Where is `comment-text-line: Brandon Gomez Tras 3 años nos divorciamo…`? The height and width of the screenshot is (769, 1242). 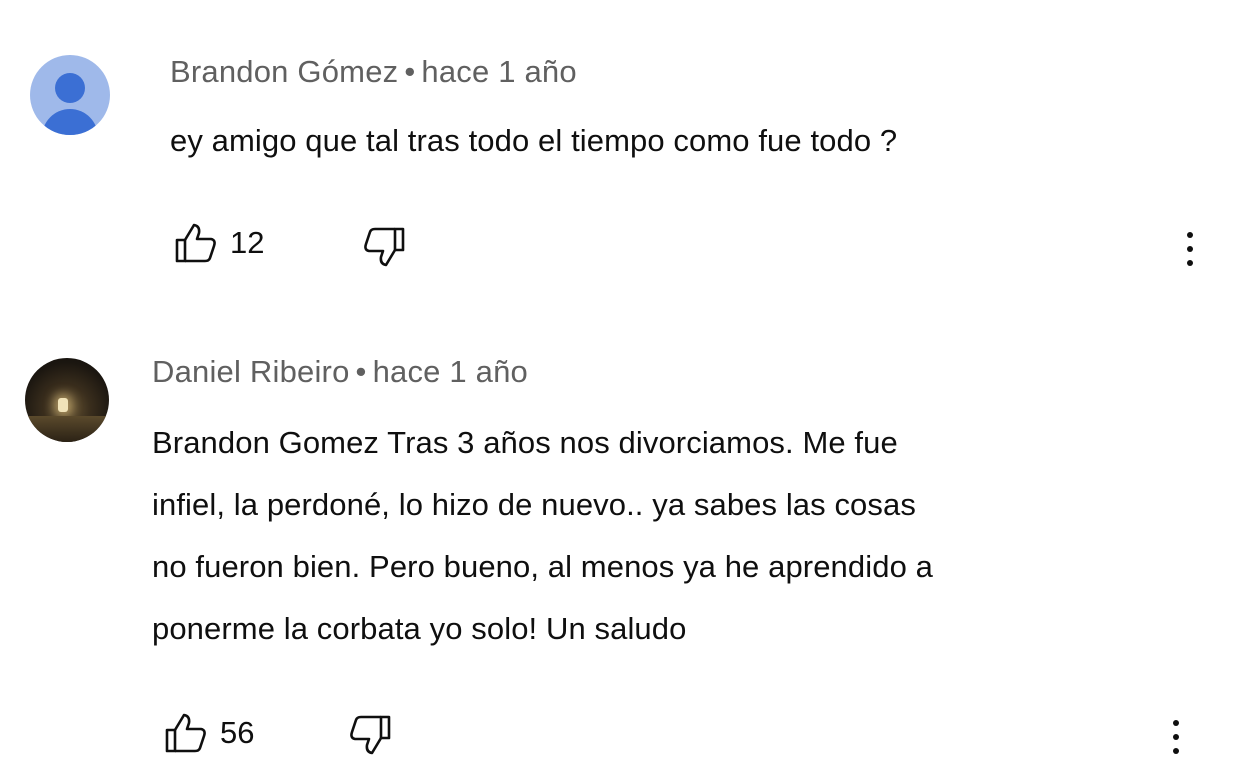 comment-text-line: Brandon Gomez Tras 3 años nos divorciamo… is located at coordinates (525, 442).